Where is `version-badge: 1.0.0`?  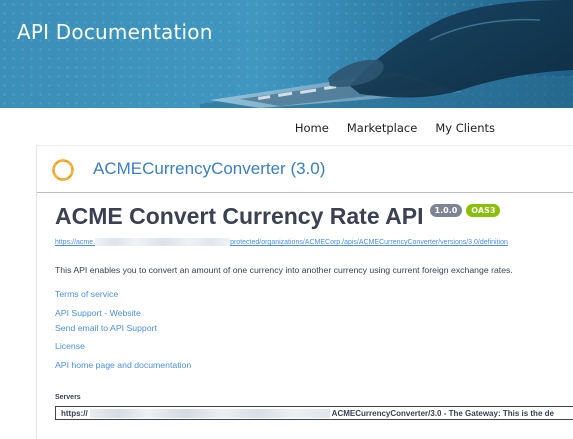 version-badge: 1.0.0 is located at coordinates (446, 210).